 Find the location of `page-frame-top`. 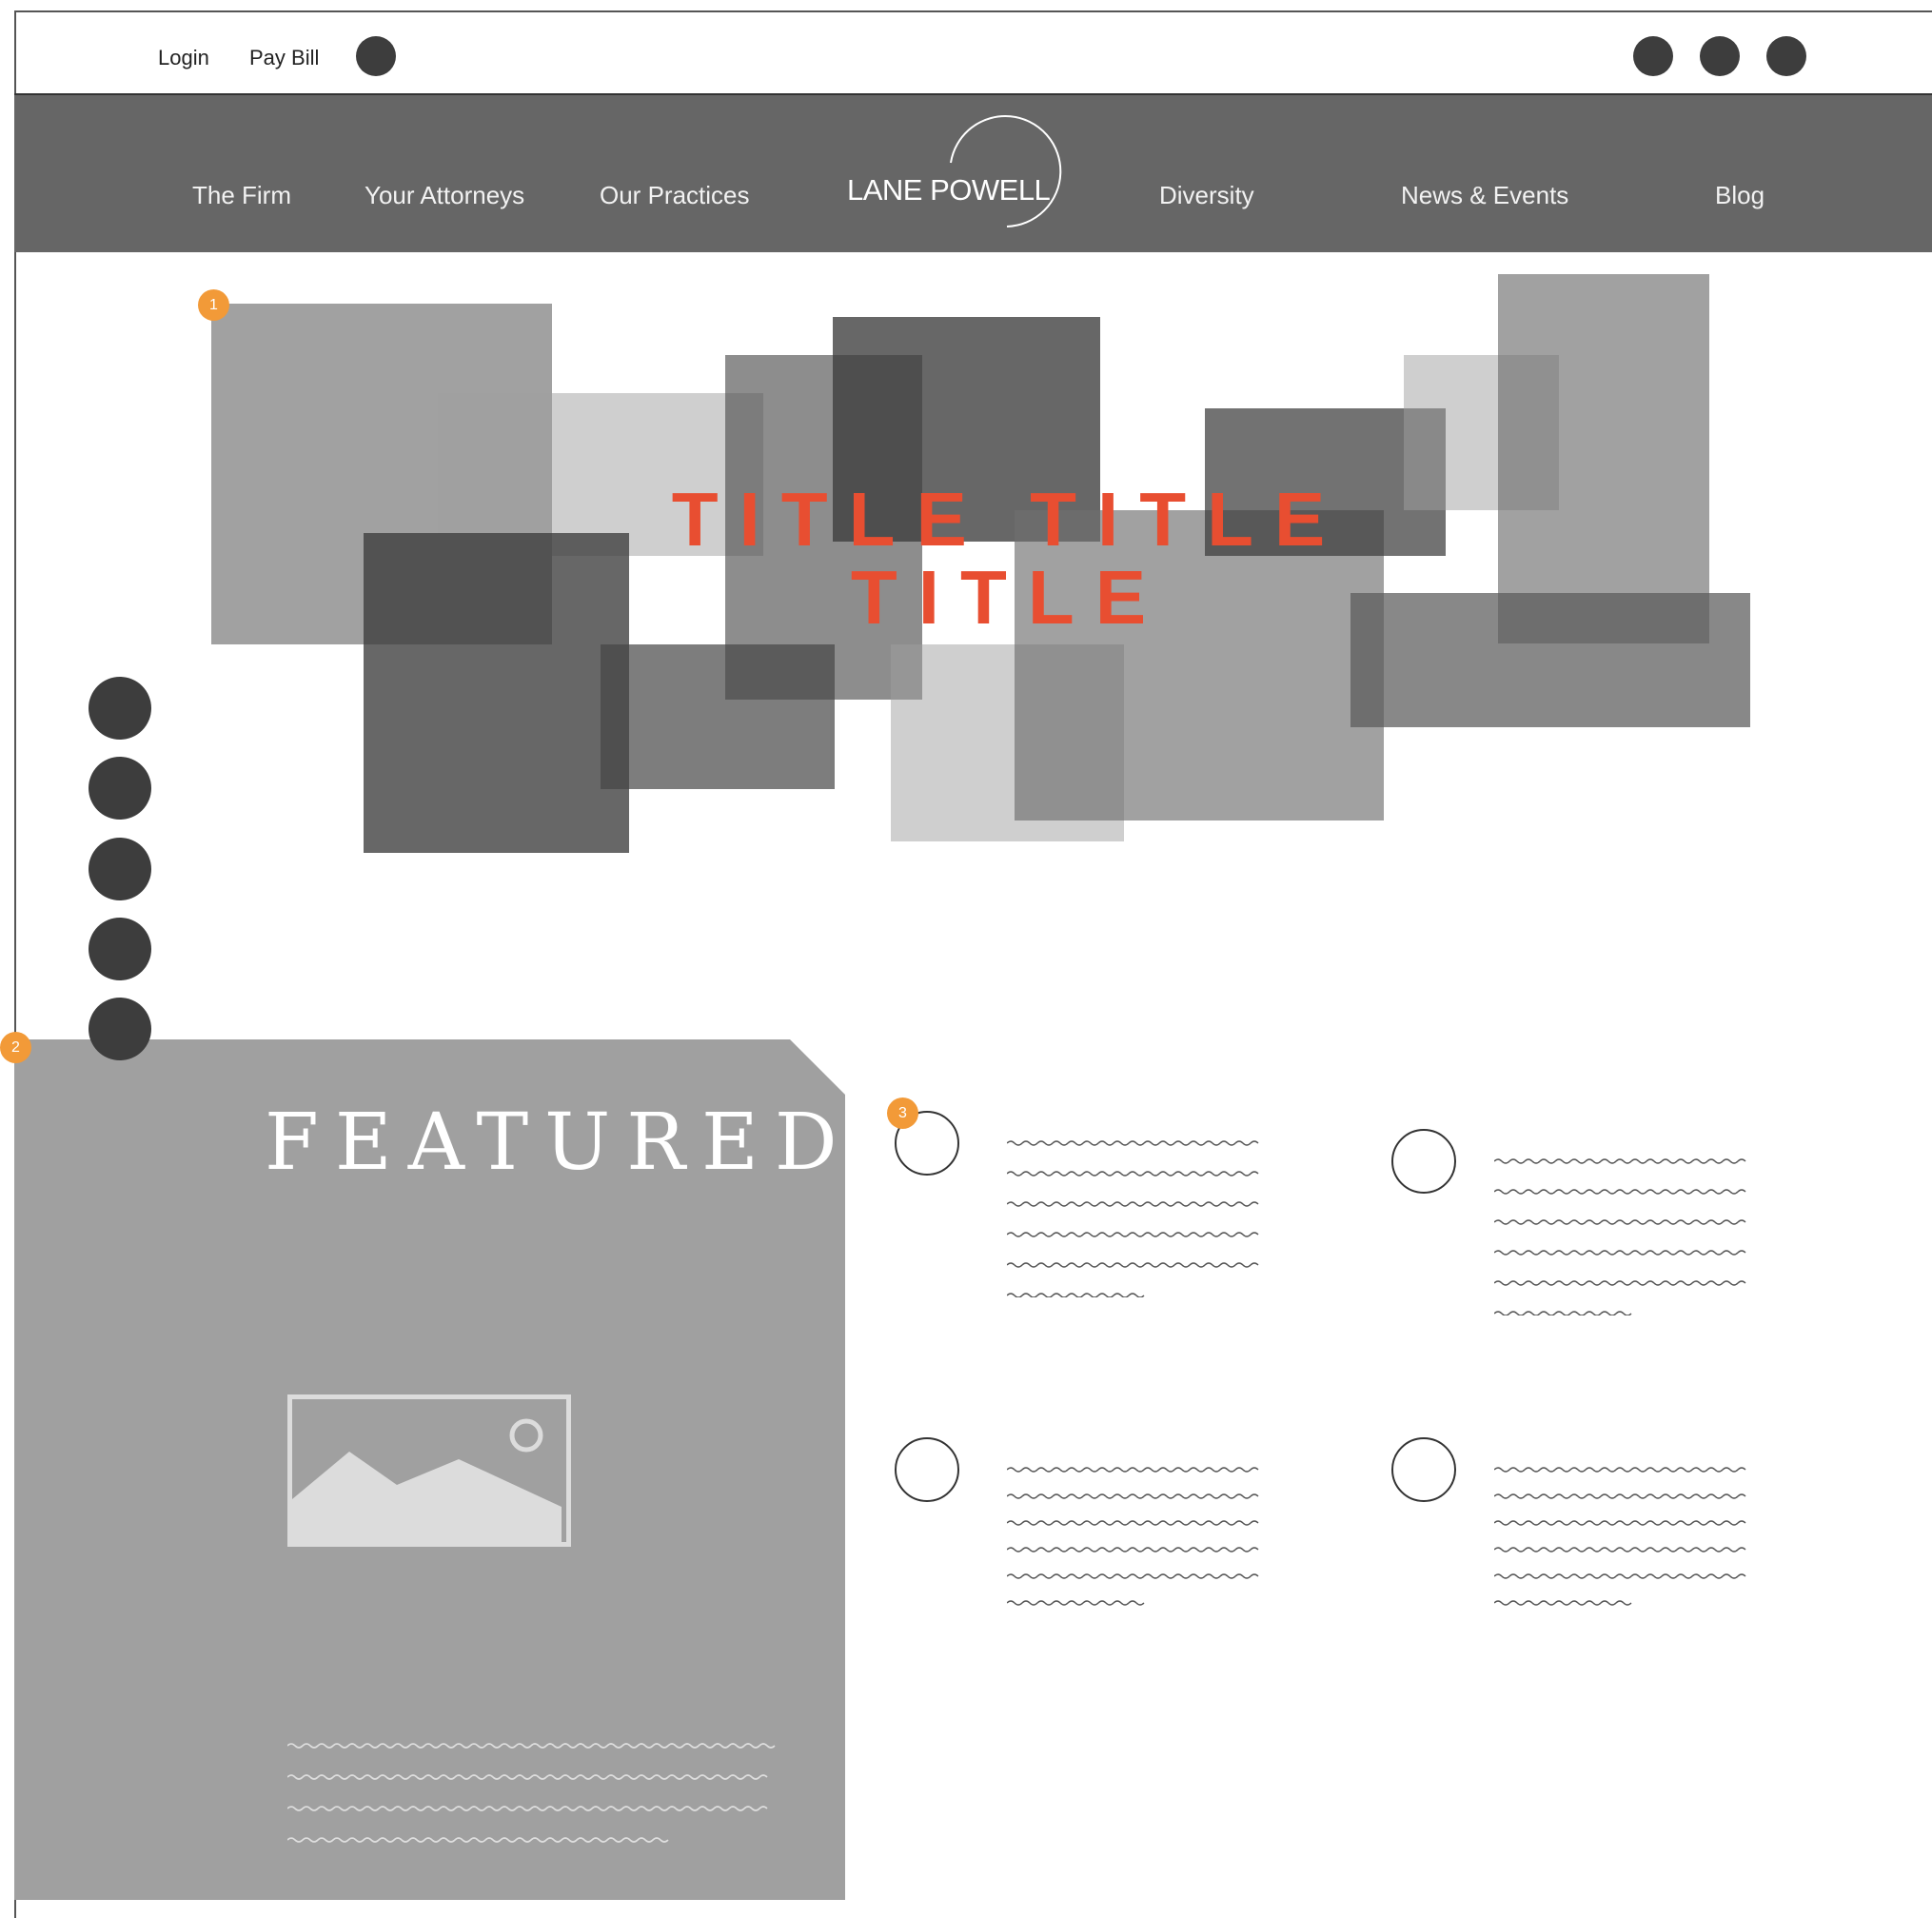

page-frame-top is located at coordinates (973, 11).